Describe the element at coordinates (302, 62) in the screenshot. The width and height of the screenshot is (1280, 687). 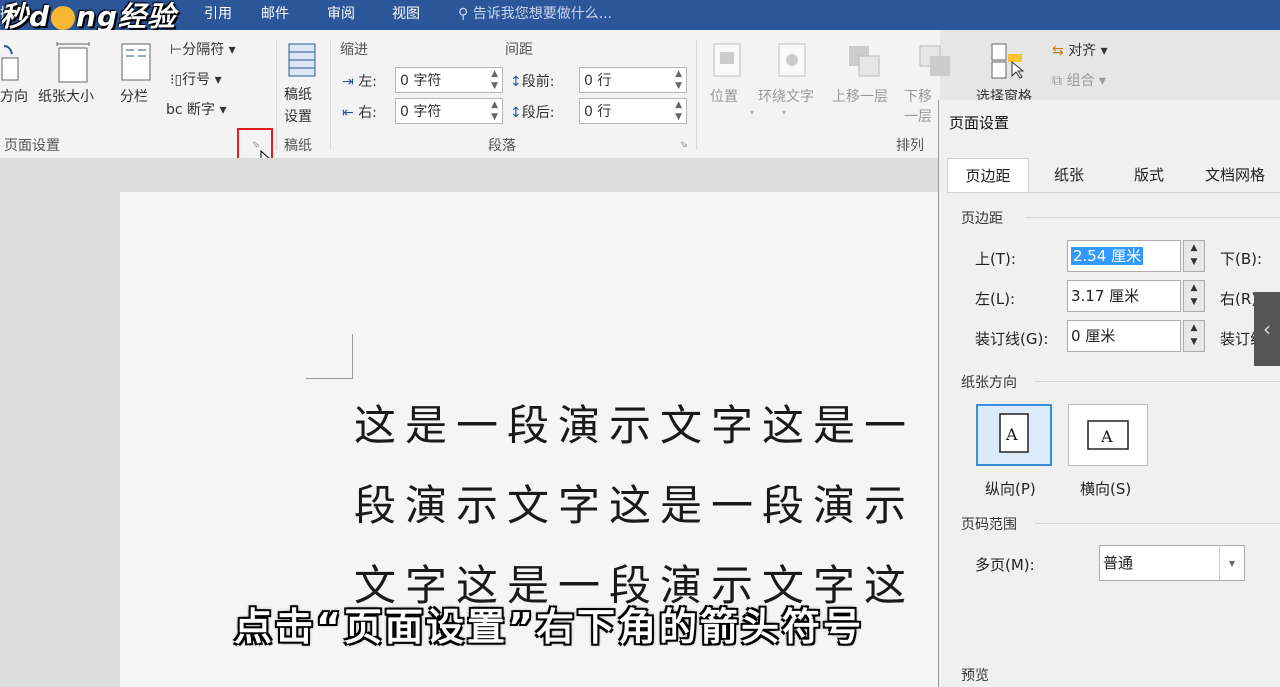
I see `draft-paper-icon` at that location.